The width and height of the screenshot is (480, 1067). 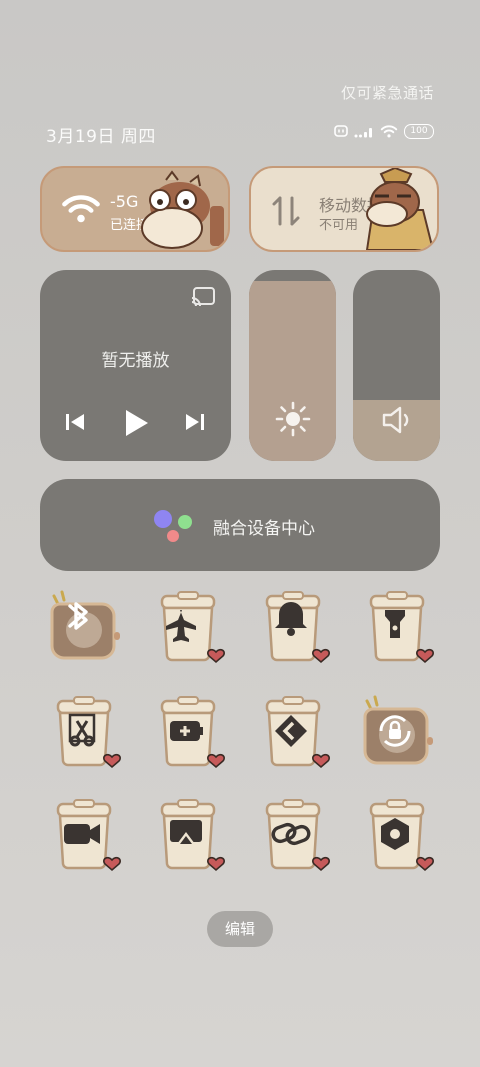 What do you see at coordinates (135, 209) in the screenshot?
I see `wifi-tile: -5G MI 已连接` at bounding box center [135, 209].